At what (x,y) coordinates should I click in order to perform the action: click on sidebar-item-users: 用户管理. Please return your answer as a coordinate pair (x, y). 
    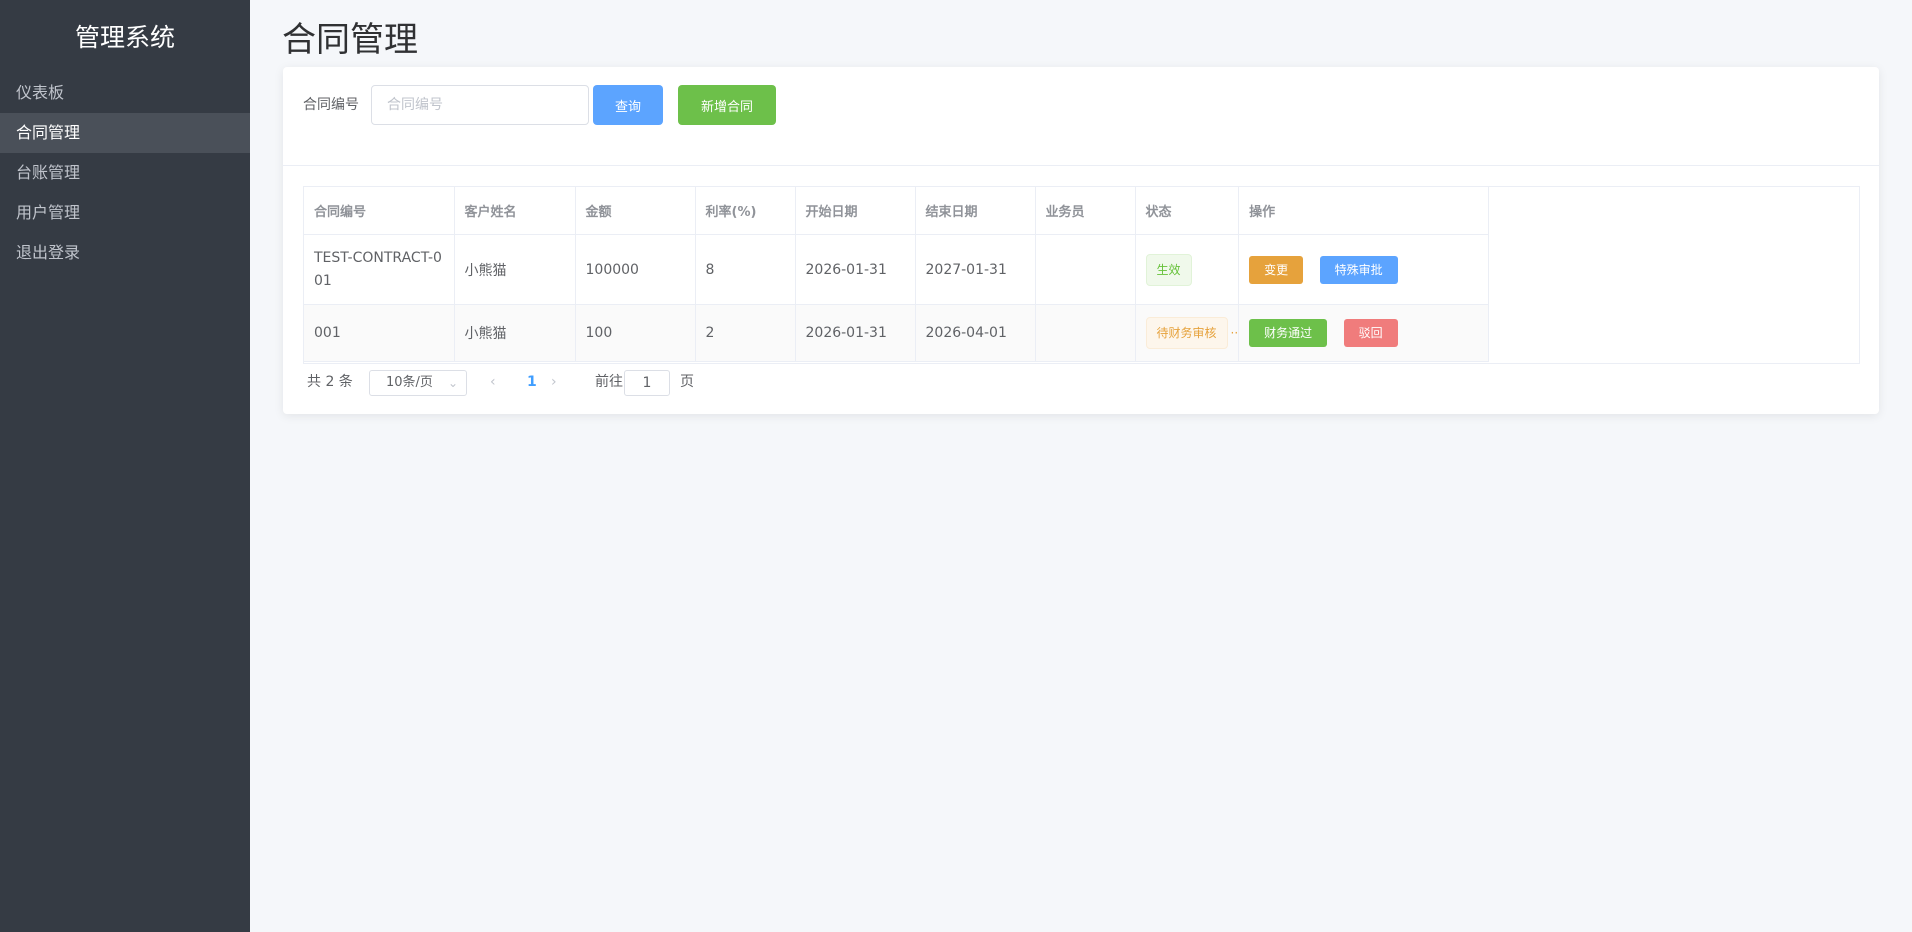
    Looking at the image, I should click on (125, 213).